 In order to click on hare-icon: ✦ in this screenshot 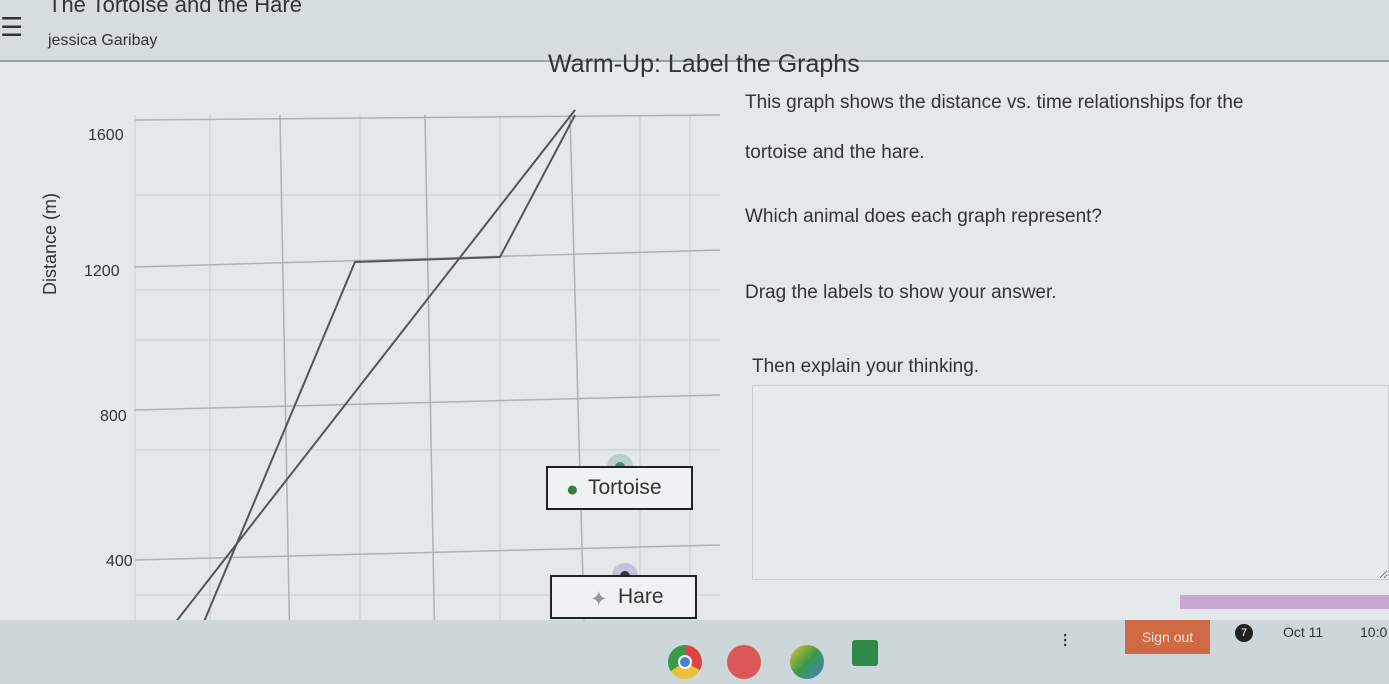, I will do `click(599, 599)`.